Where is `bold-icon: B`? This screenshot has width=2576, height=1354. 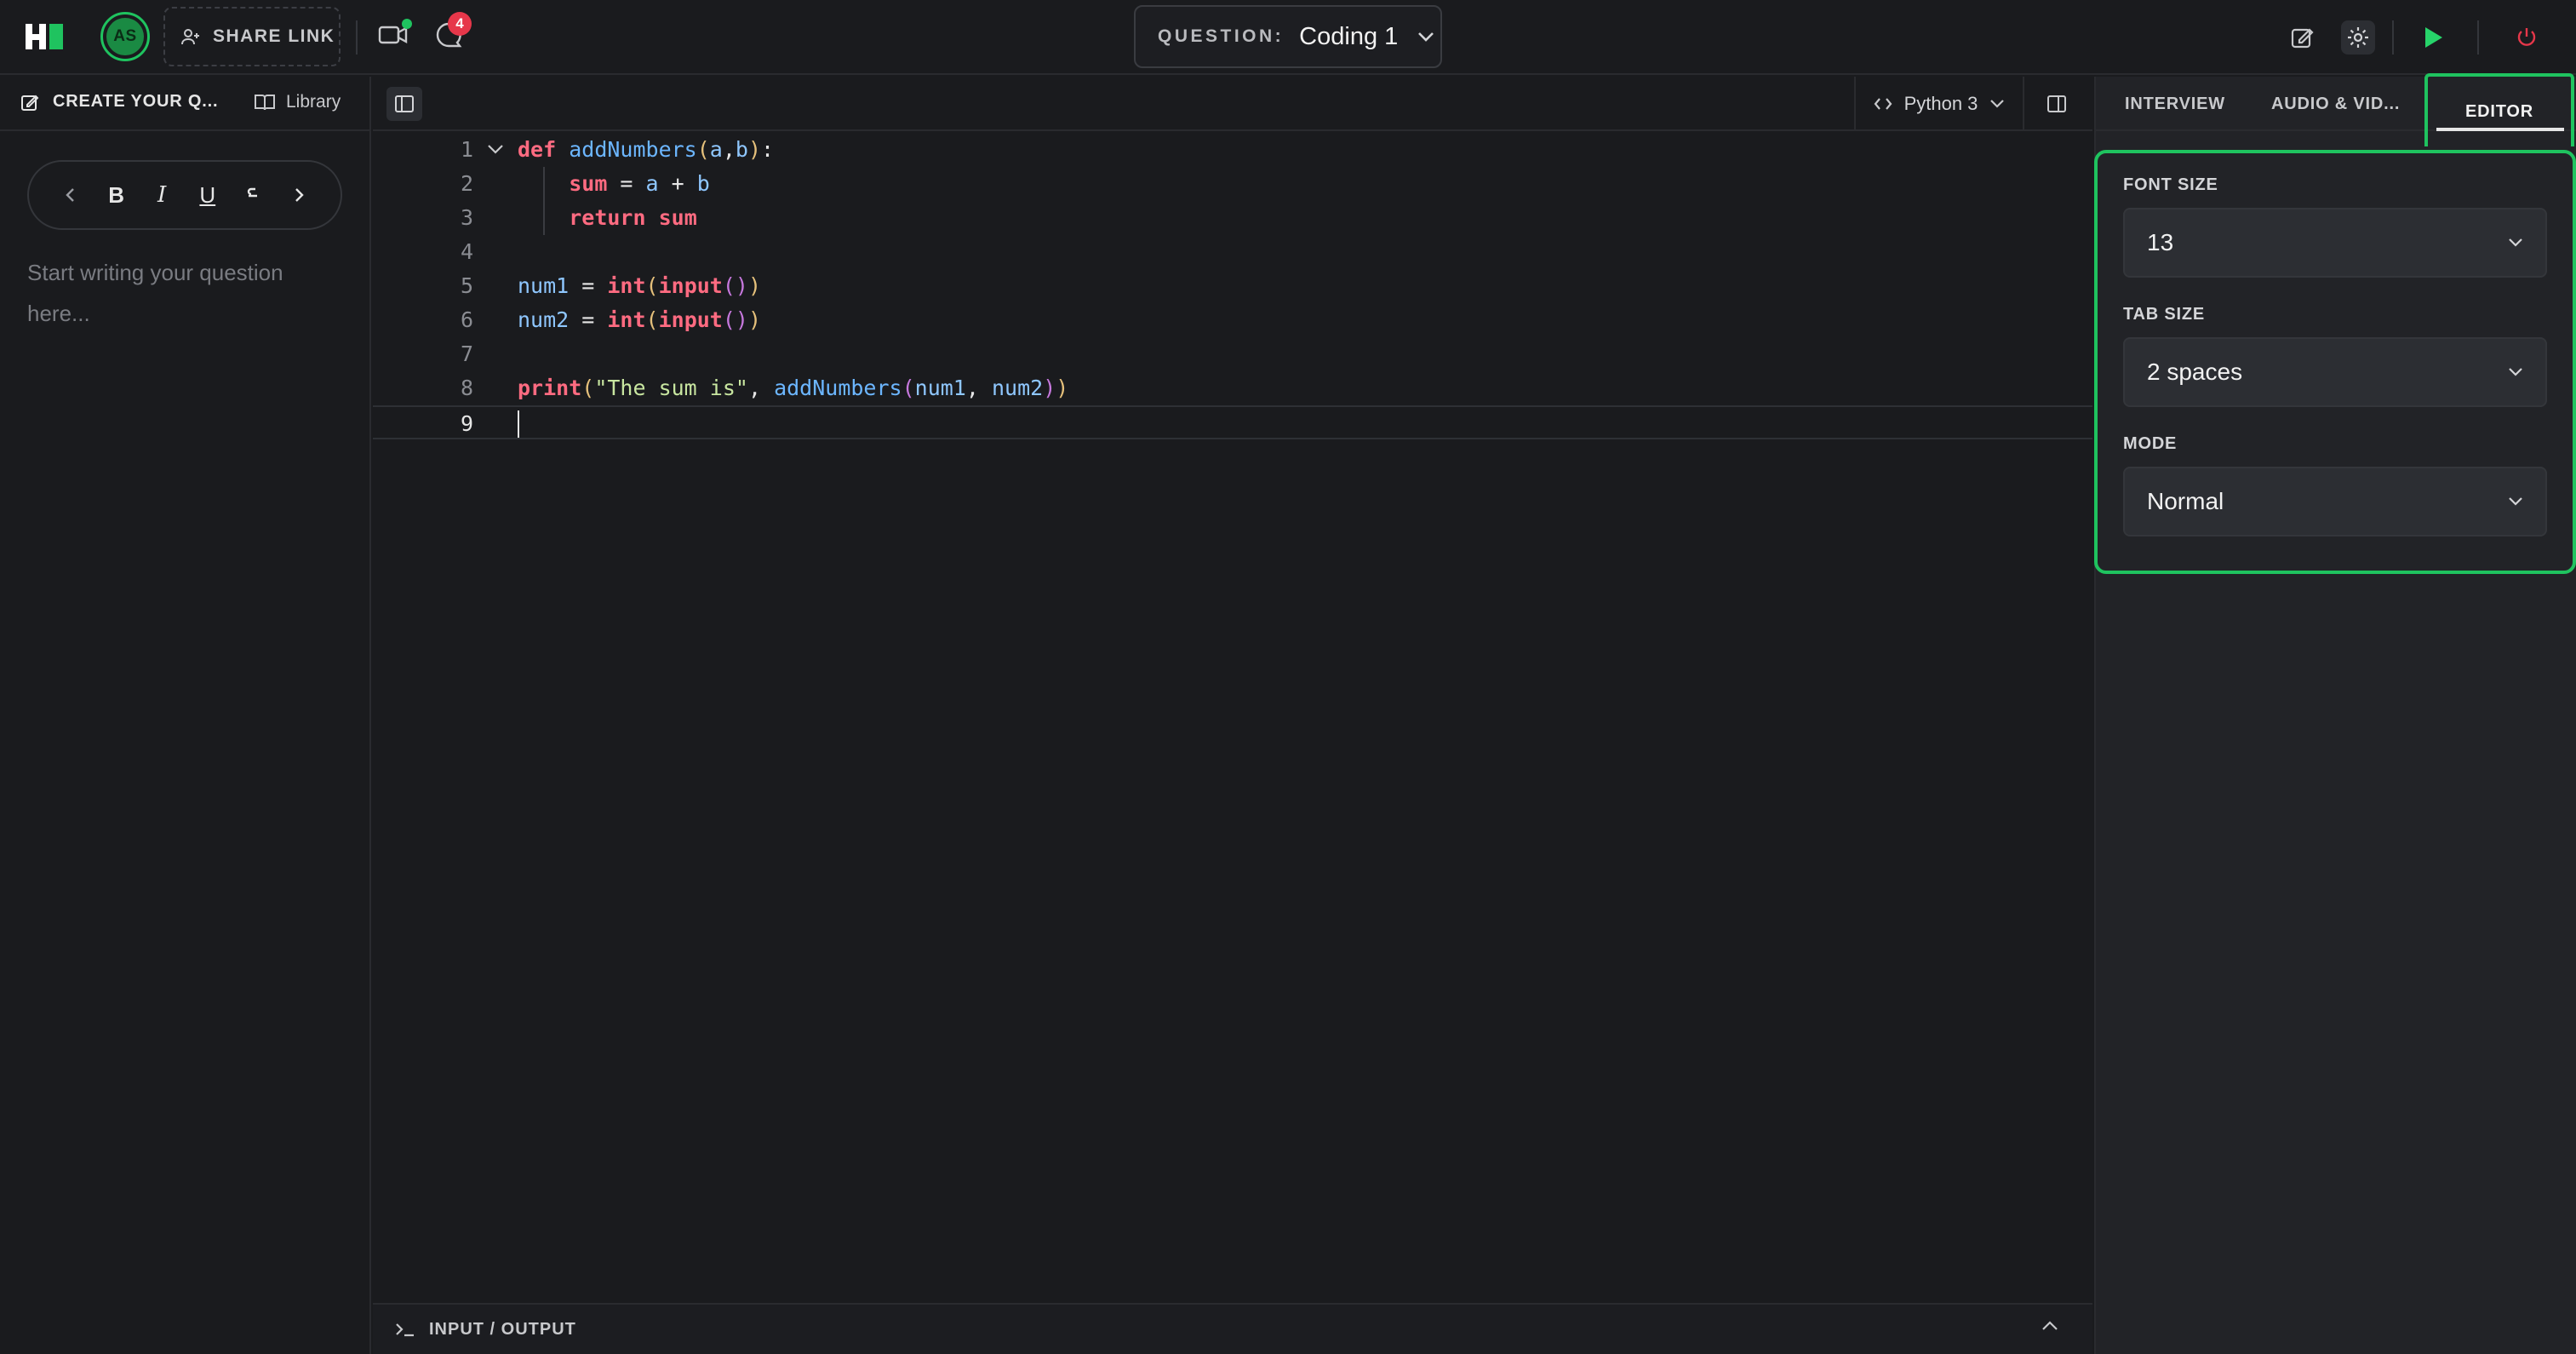 bold-icon: B is located at coordinates (116, 194).